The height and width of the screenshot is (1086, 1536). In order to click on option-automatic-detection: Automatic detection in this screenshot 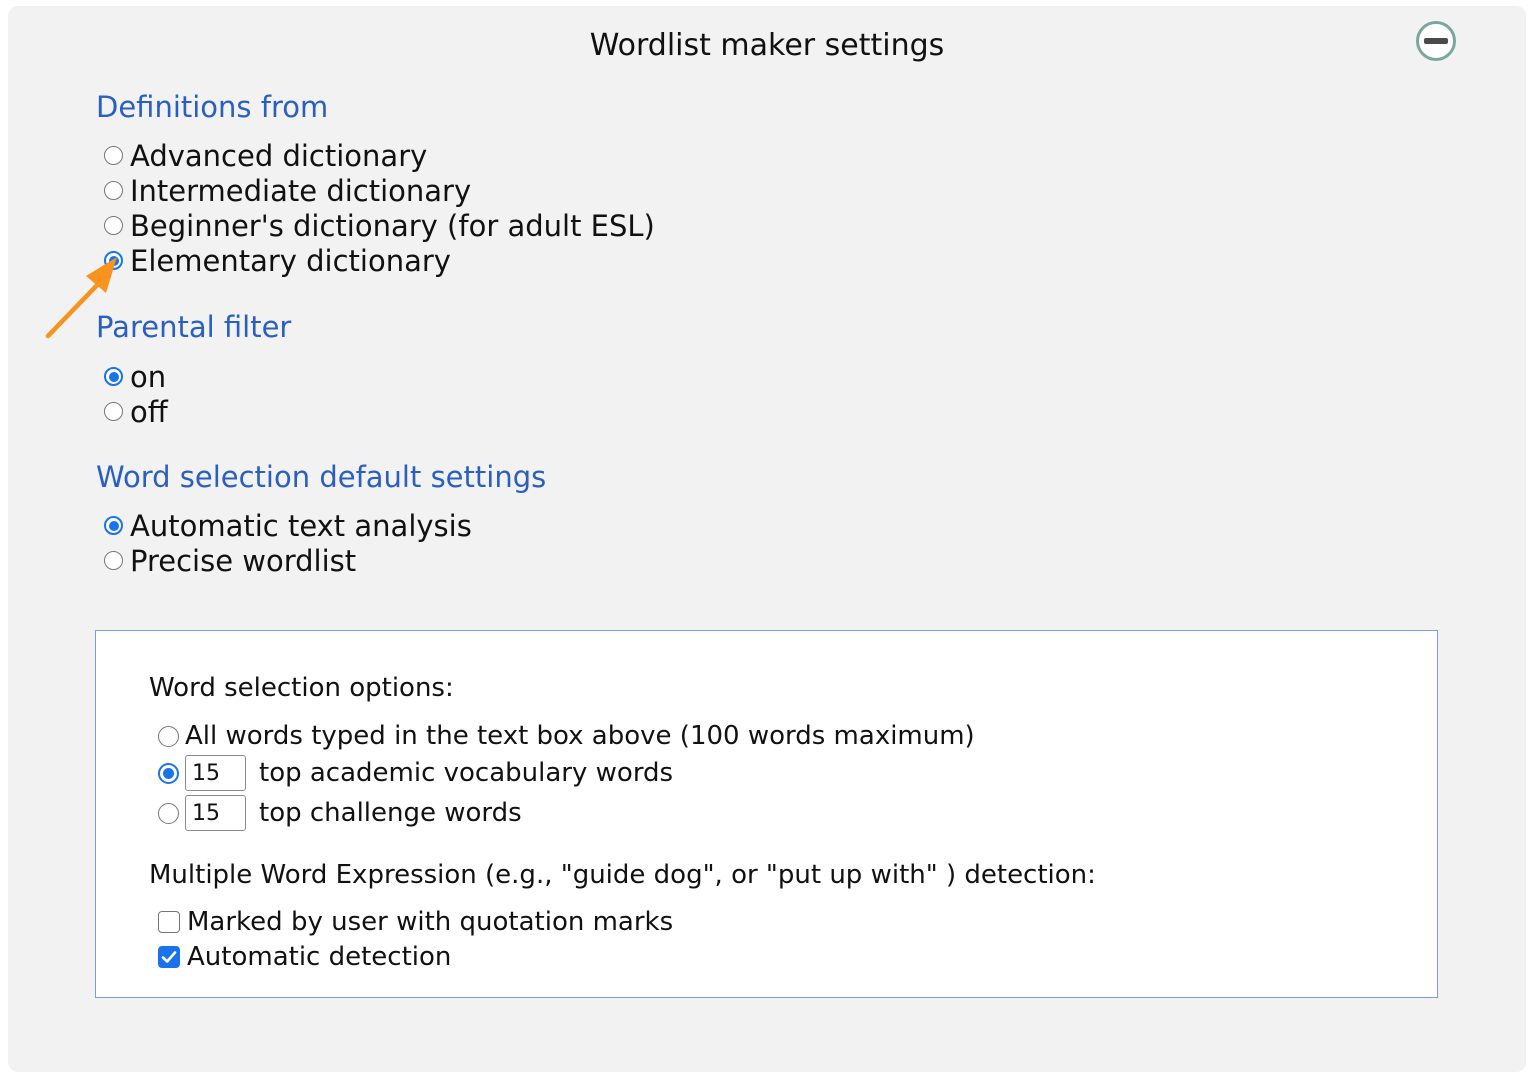, I will do `click(415, 956)`.